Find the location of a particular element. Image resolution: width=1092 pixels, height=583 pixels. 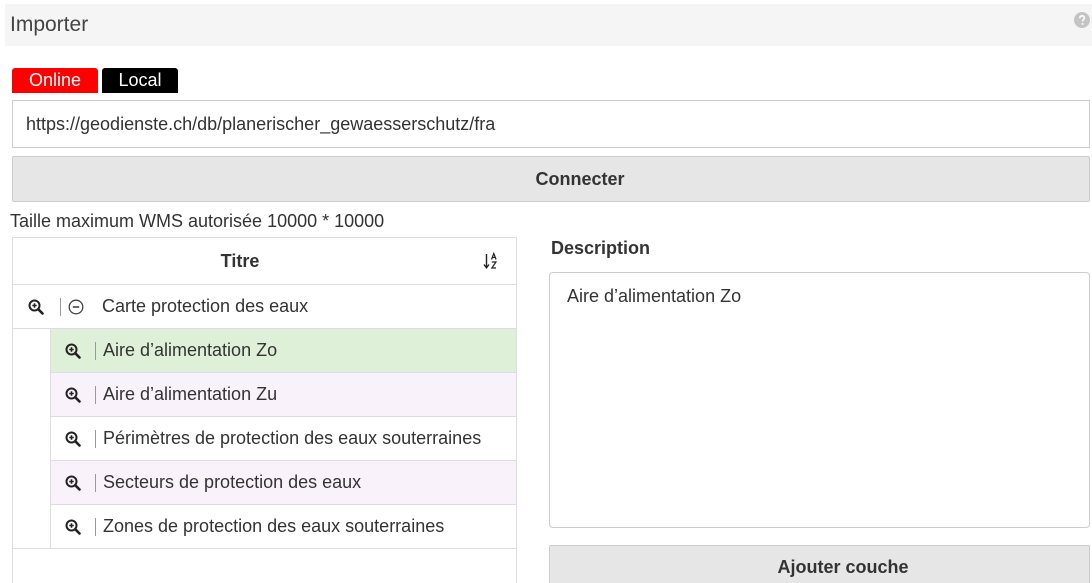

column-header-title: Titre is located at coordinates (240, 261).